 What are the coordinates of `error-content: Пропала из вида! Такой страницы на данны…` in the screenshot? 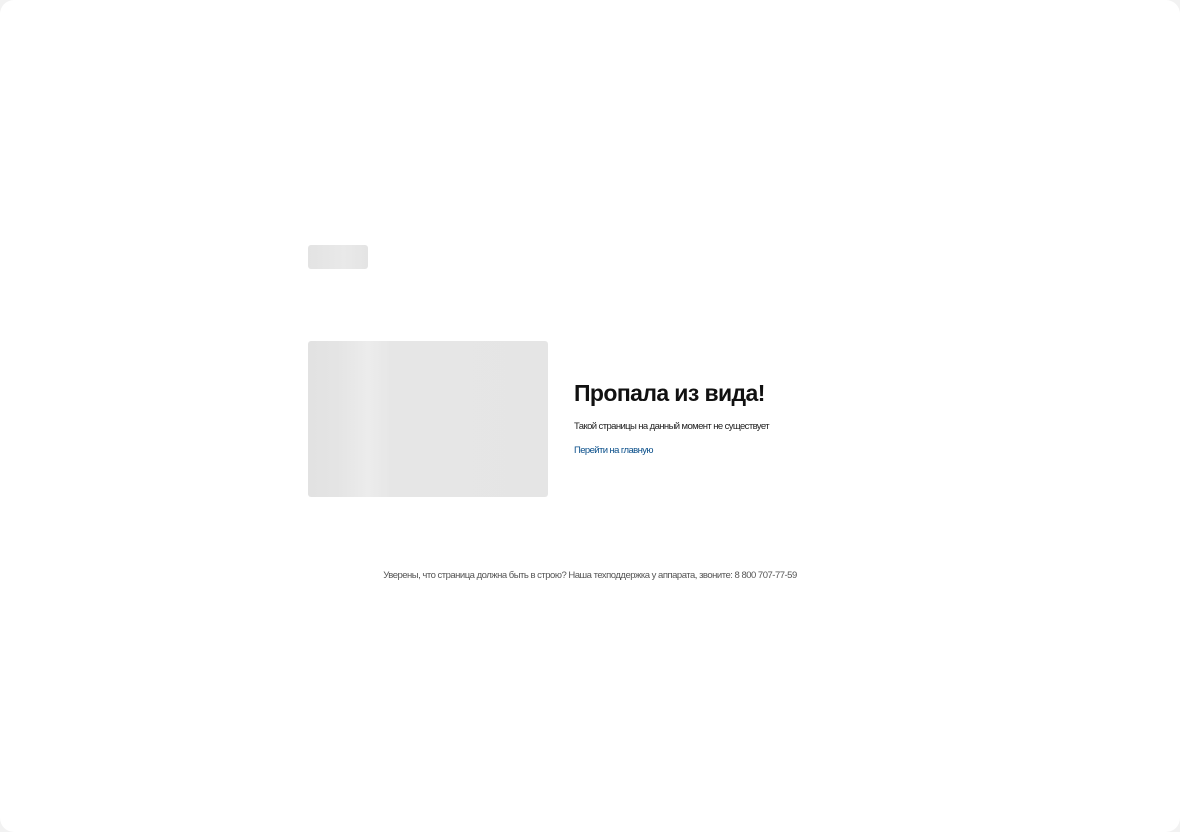 It's located at (764, 418).